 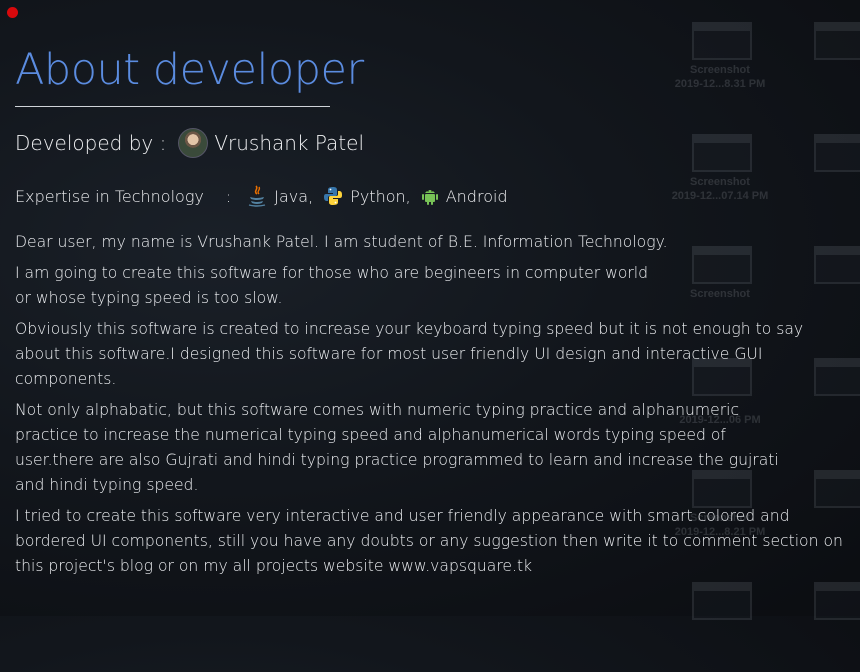 What do you see at coordinates (257, 196) in the screenshot?
I see `java-icon` at bounding box center [257, 196].